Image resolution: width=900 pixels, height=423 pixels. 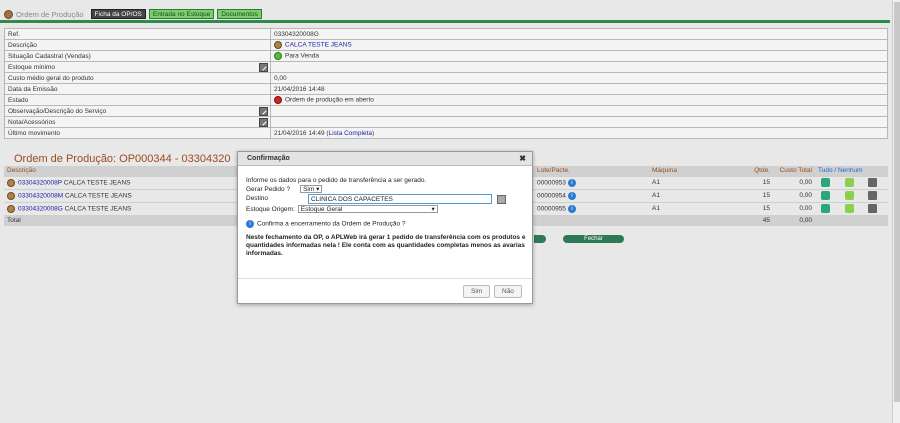 What do you see at coordinates (794, 171) in the screenshot?
I see `col-custo: Custo Total` at bounding box center [794, 171].